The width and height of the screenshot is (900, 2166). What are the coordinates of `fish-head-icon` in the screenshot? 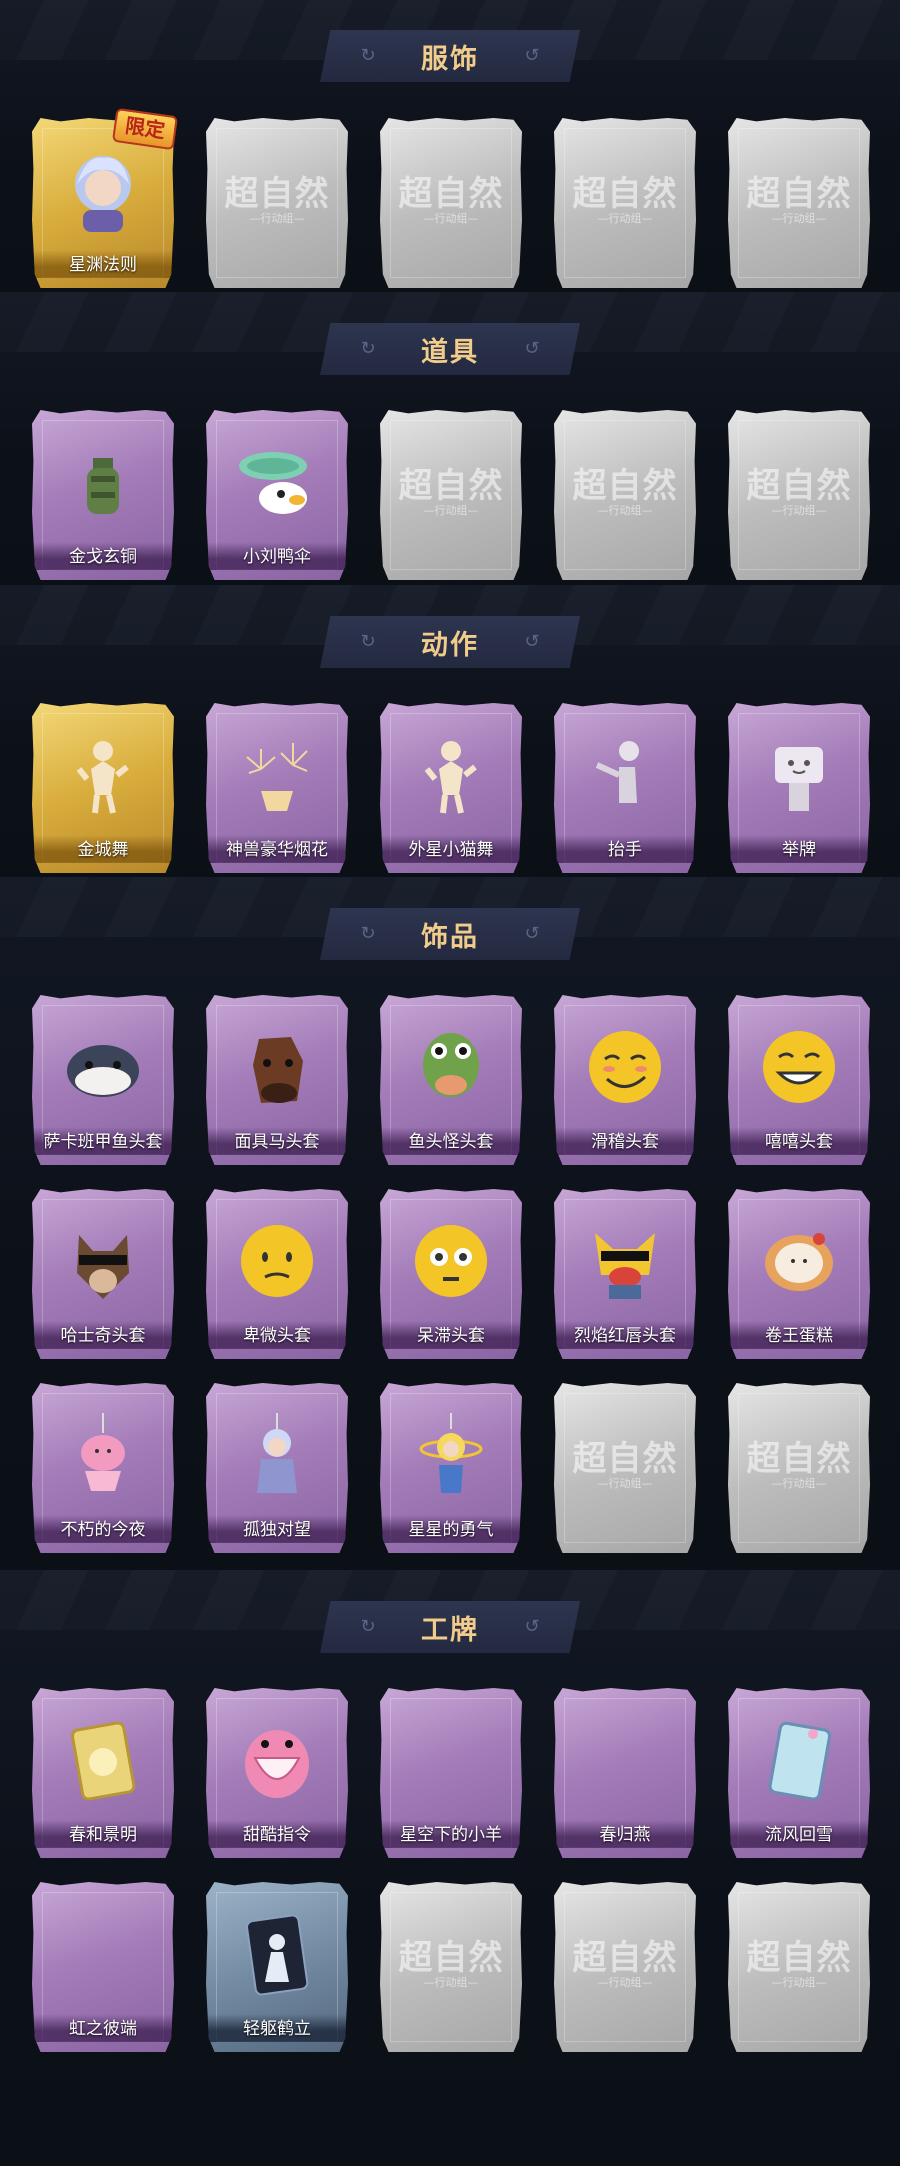 It's located at (103, 1067).